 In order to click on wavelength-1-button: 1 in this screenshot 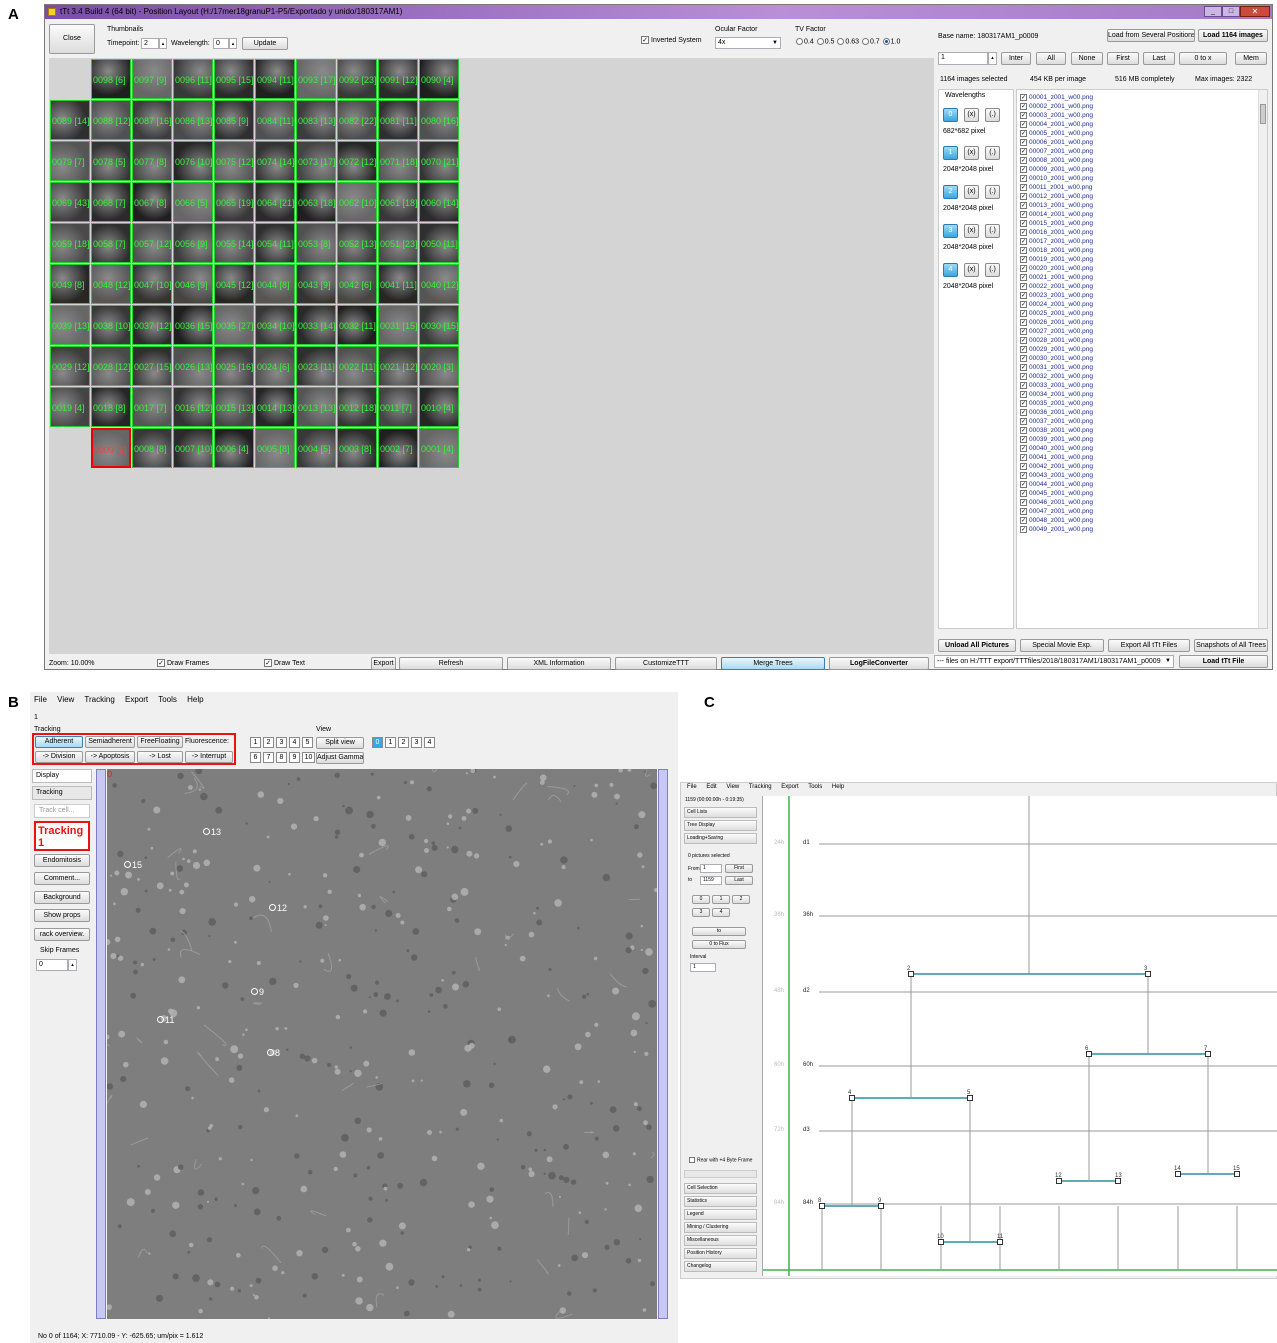, I will do `click(950, 153)`.